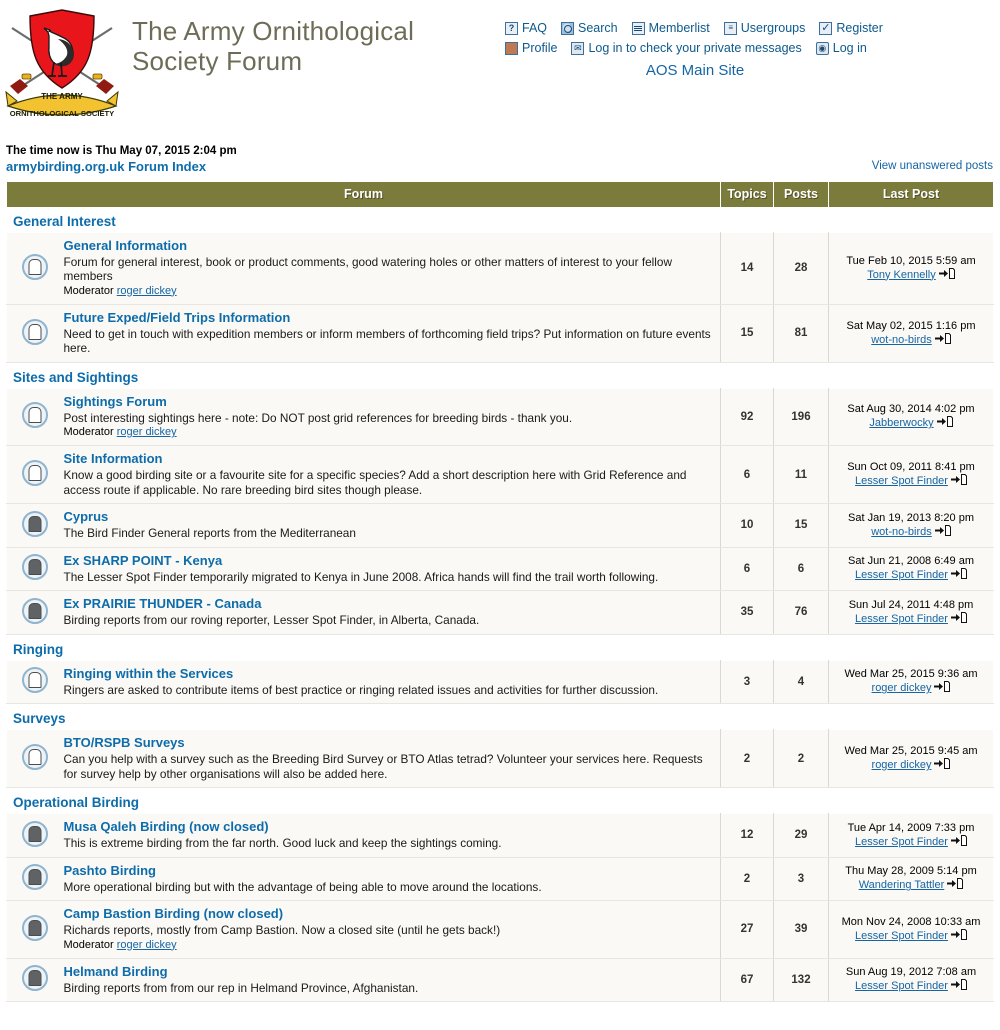 Image resolution: width=1000 pixels, height=1030 pixels. I want to click on column-header-last-post: Last Post, so click(911, 194).